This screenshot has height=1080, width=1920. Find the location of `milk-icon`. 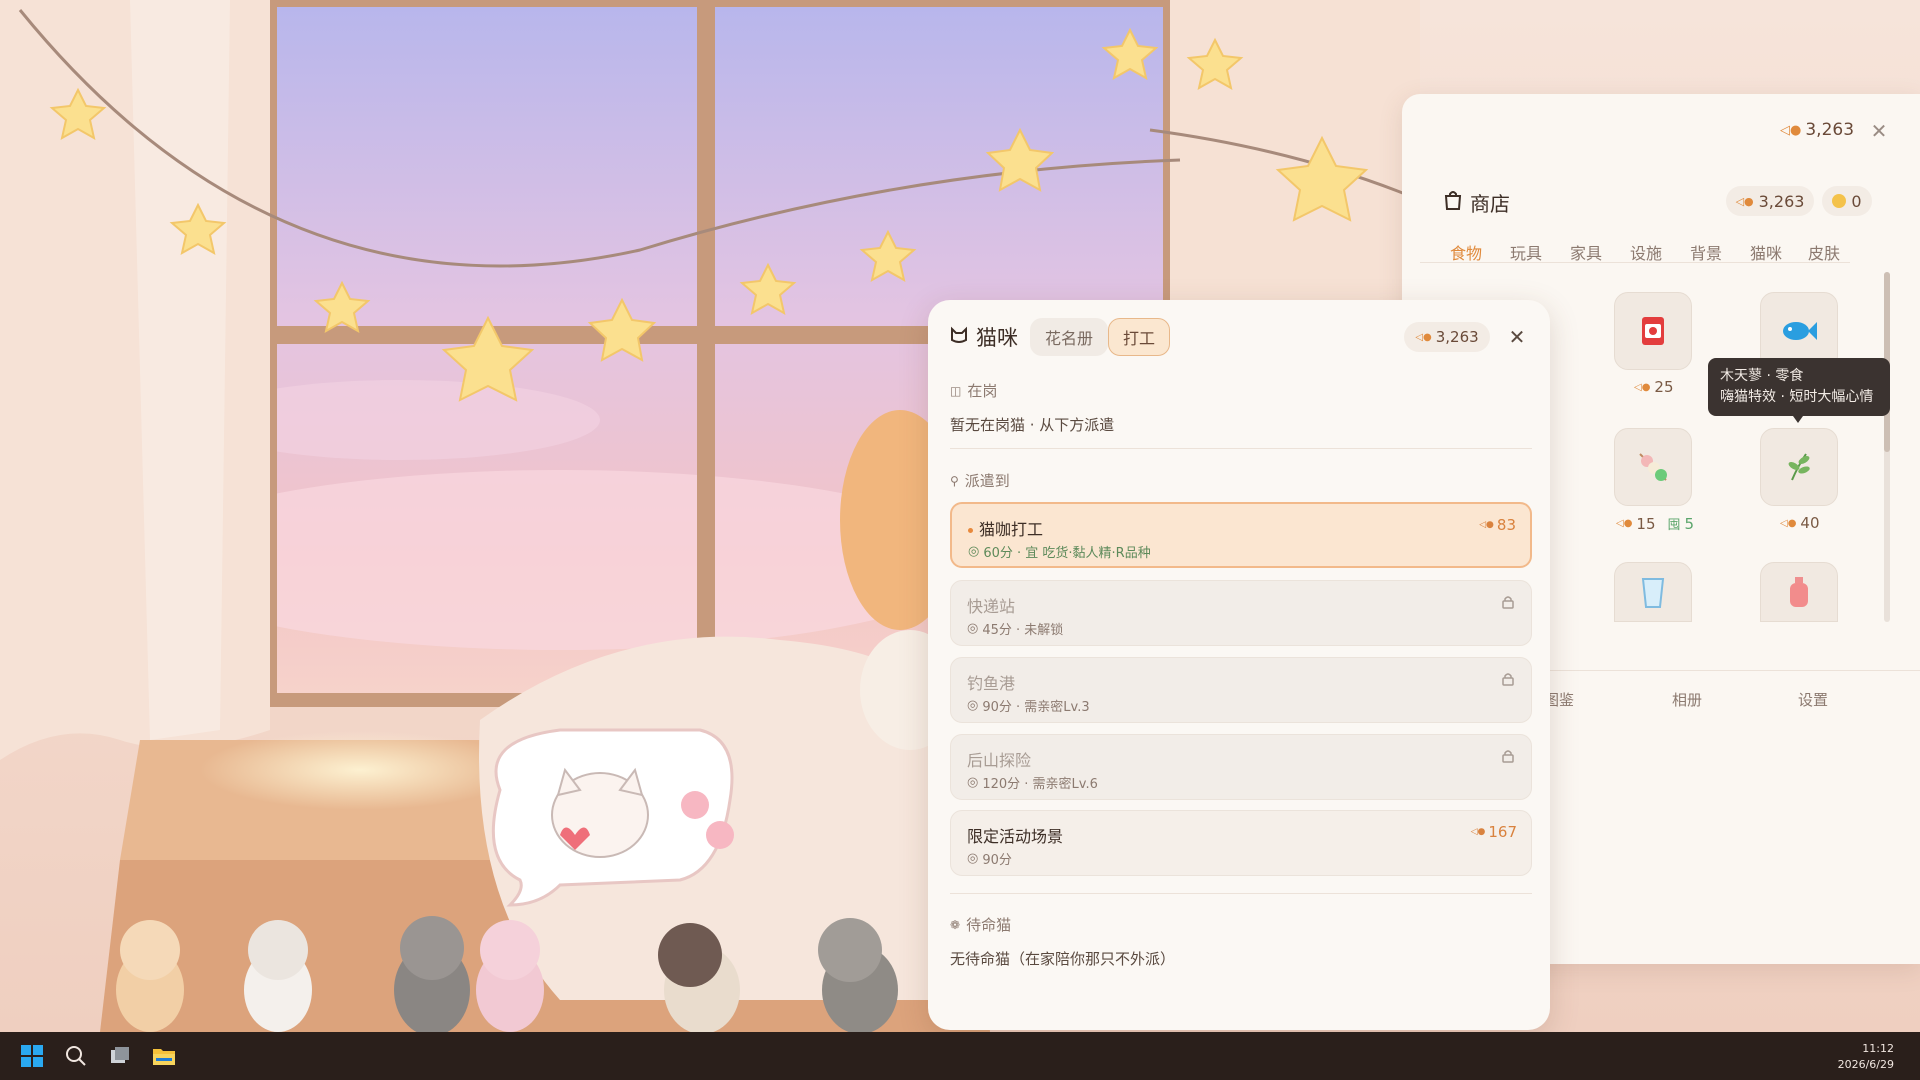

milk-icon is located at coordinates (1653, 593).